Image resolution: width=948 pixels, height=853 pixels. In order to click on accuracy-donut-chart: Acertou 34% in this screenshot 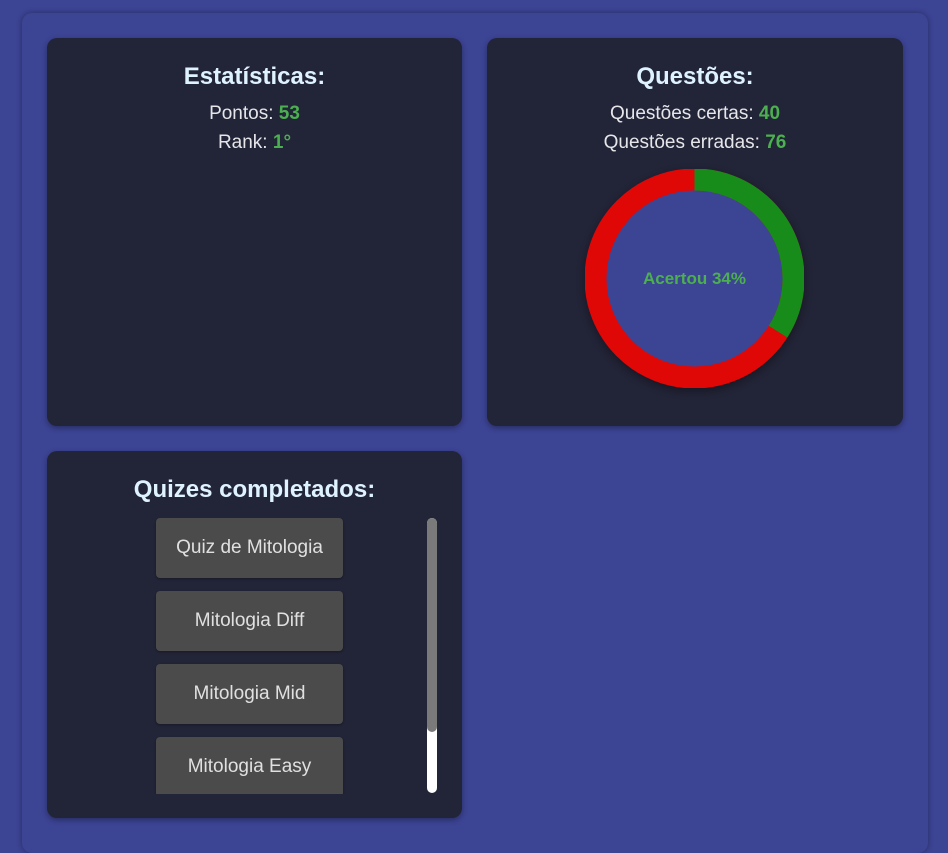, I will do `click(694, 278)`.